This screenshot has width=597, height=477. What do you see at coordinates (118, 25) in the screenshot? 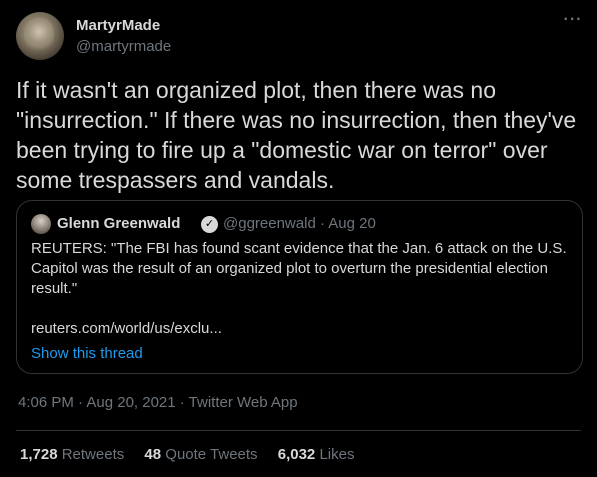
I see `author-name: MartyrMade` at bounding box center [118, 25].